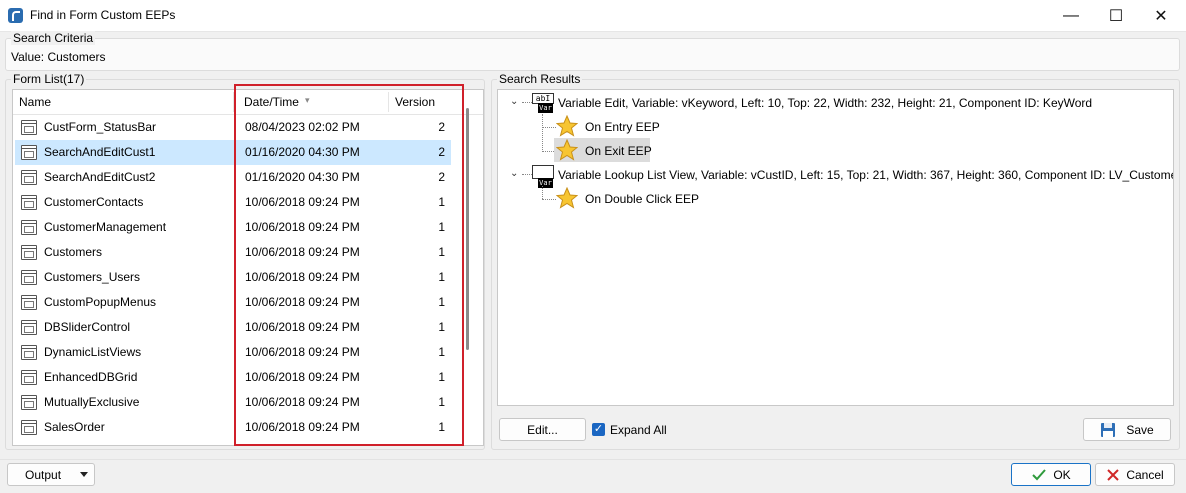 The image size is (1186, 493). I want to click on tree-node-label: On Exit EEP, so click(618, 151).